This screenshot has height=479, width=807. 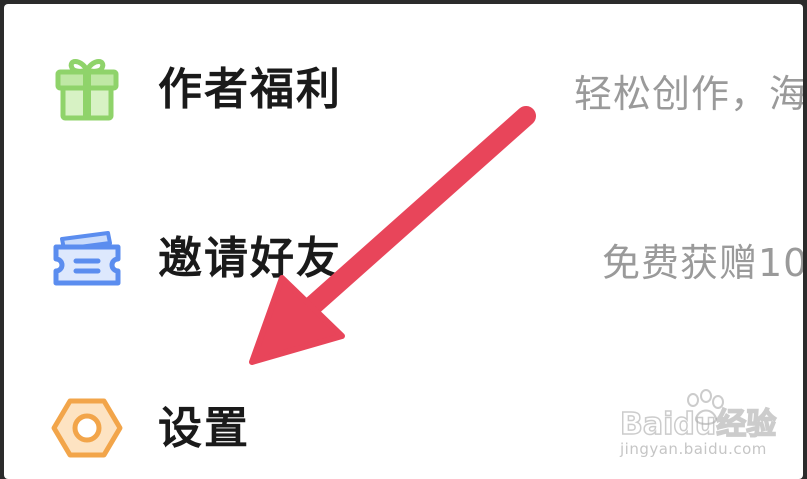 What do you see at coordinates (204, 428) in the screenshot?
I see `menu-item-label: 设置` at bounding box center [204, 428].